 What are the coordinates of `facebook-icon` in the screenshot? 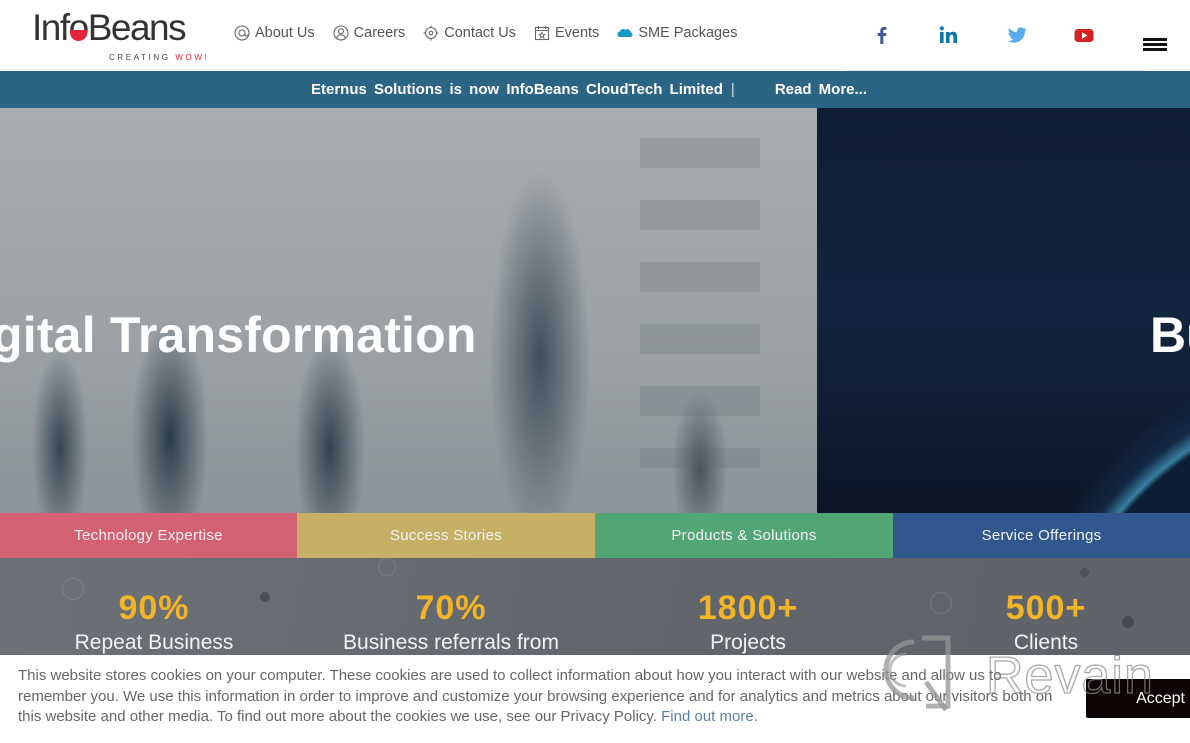 It's located at (882, 35).